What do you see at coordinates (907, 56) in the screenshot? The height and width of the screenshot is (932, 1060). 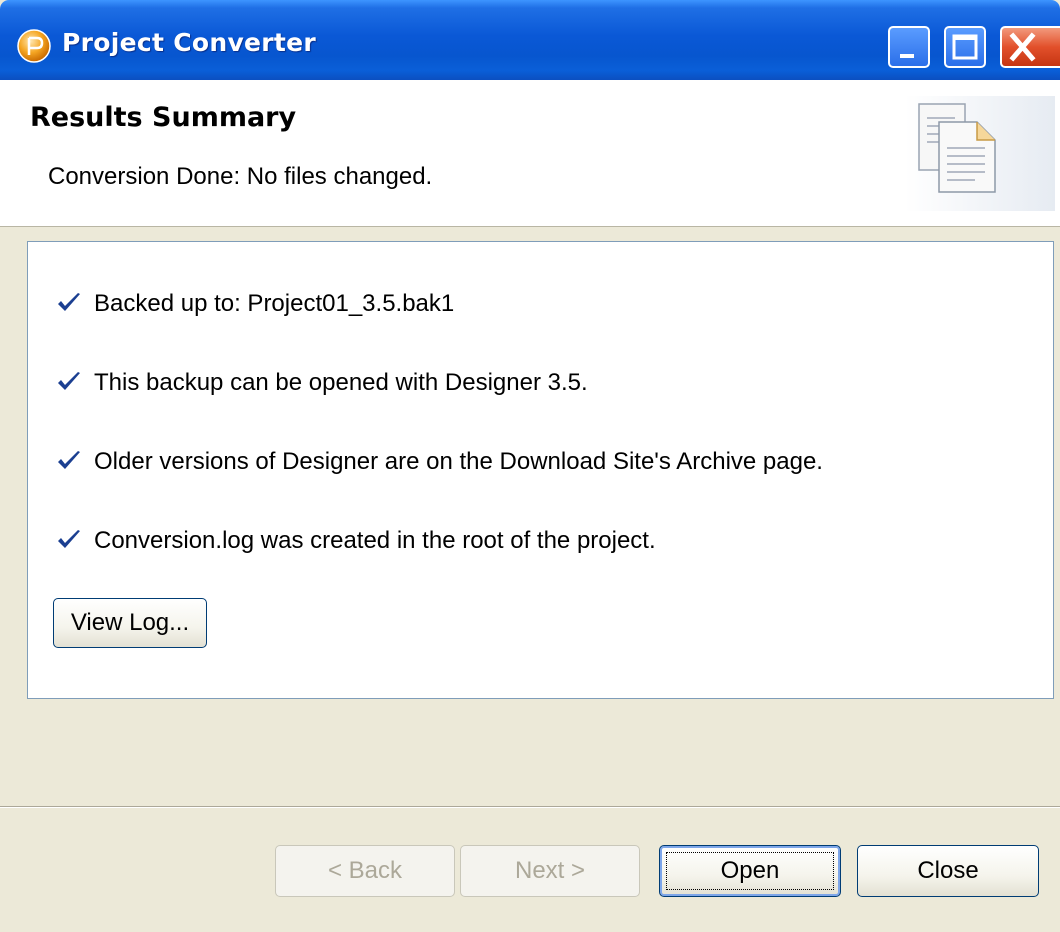 I see `minimize-icon` at bounding box center [907, 56].